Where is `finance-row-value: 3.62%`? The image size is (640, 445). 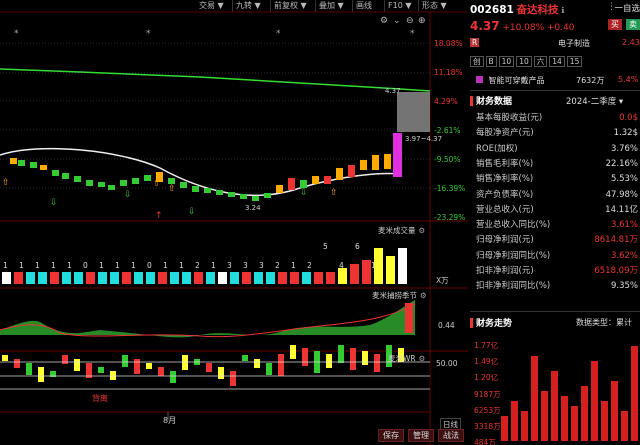
finance-row-value: 3.62% is located at coordinates (624, 255).